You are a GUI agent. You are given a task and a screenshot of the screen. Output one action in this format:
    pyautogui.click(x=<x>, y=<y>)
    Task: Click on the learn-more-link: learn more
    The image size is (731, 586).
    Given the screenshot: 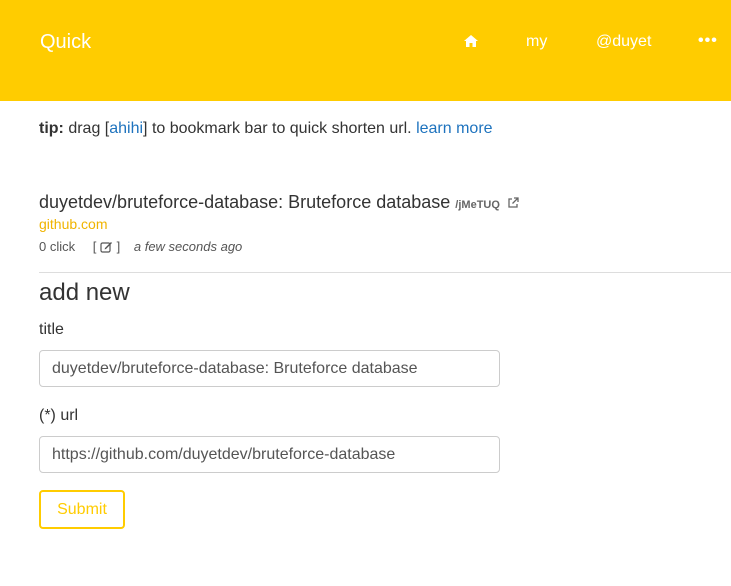 What is the action you would take?
    pyautogui.click(x=454, y=128)
    